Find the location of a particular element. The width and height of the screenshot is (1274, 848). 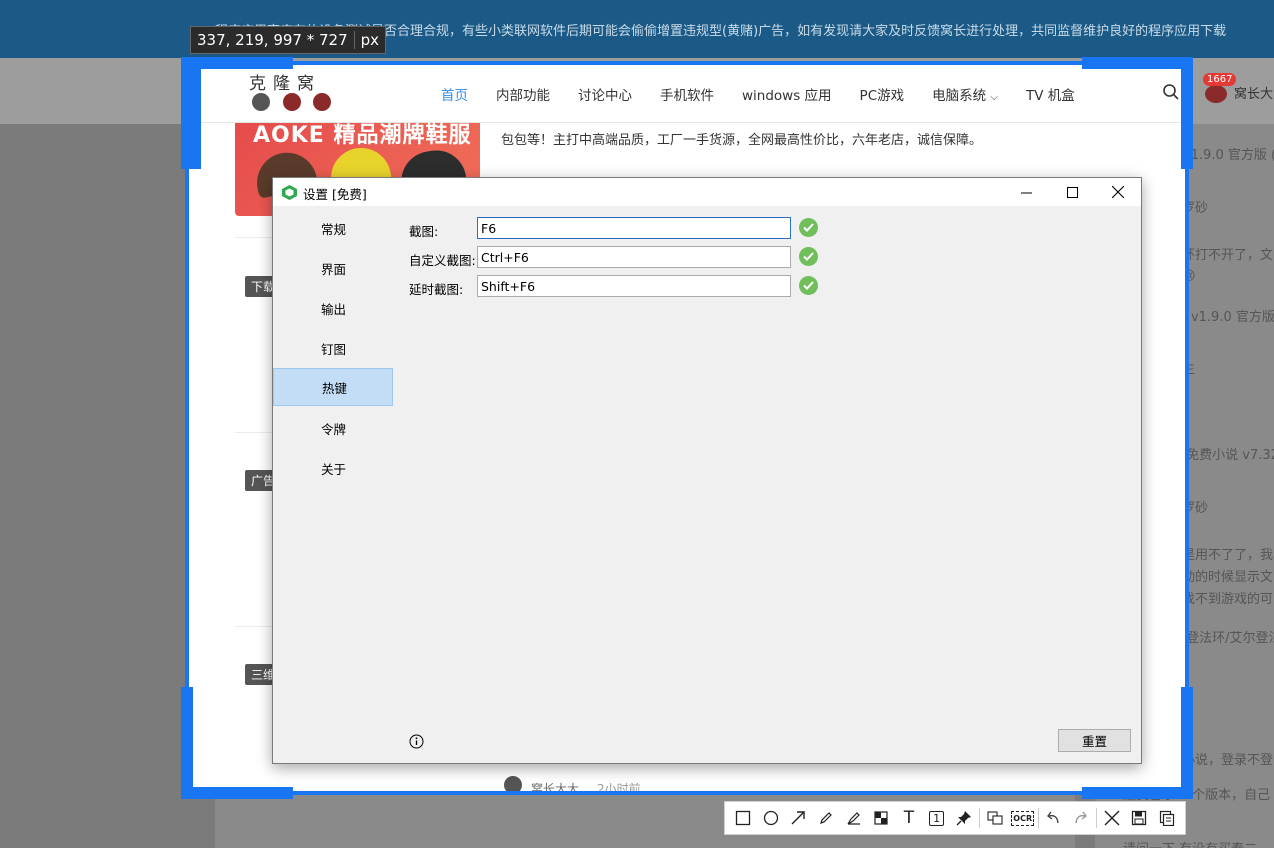

maximize-button is located at coordinates (1072, 192).